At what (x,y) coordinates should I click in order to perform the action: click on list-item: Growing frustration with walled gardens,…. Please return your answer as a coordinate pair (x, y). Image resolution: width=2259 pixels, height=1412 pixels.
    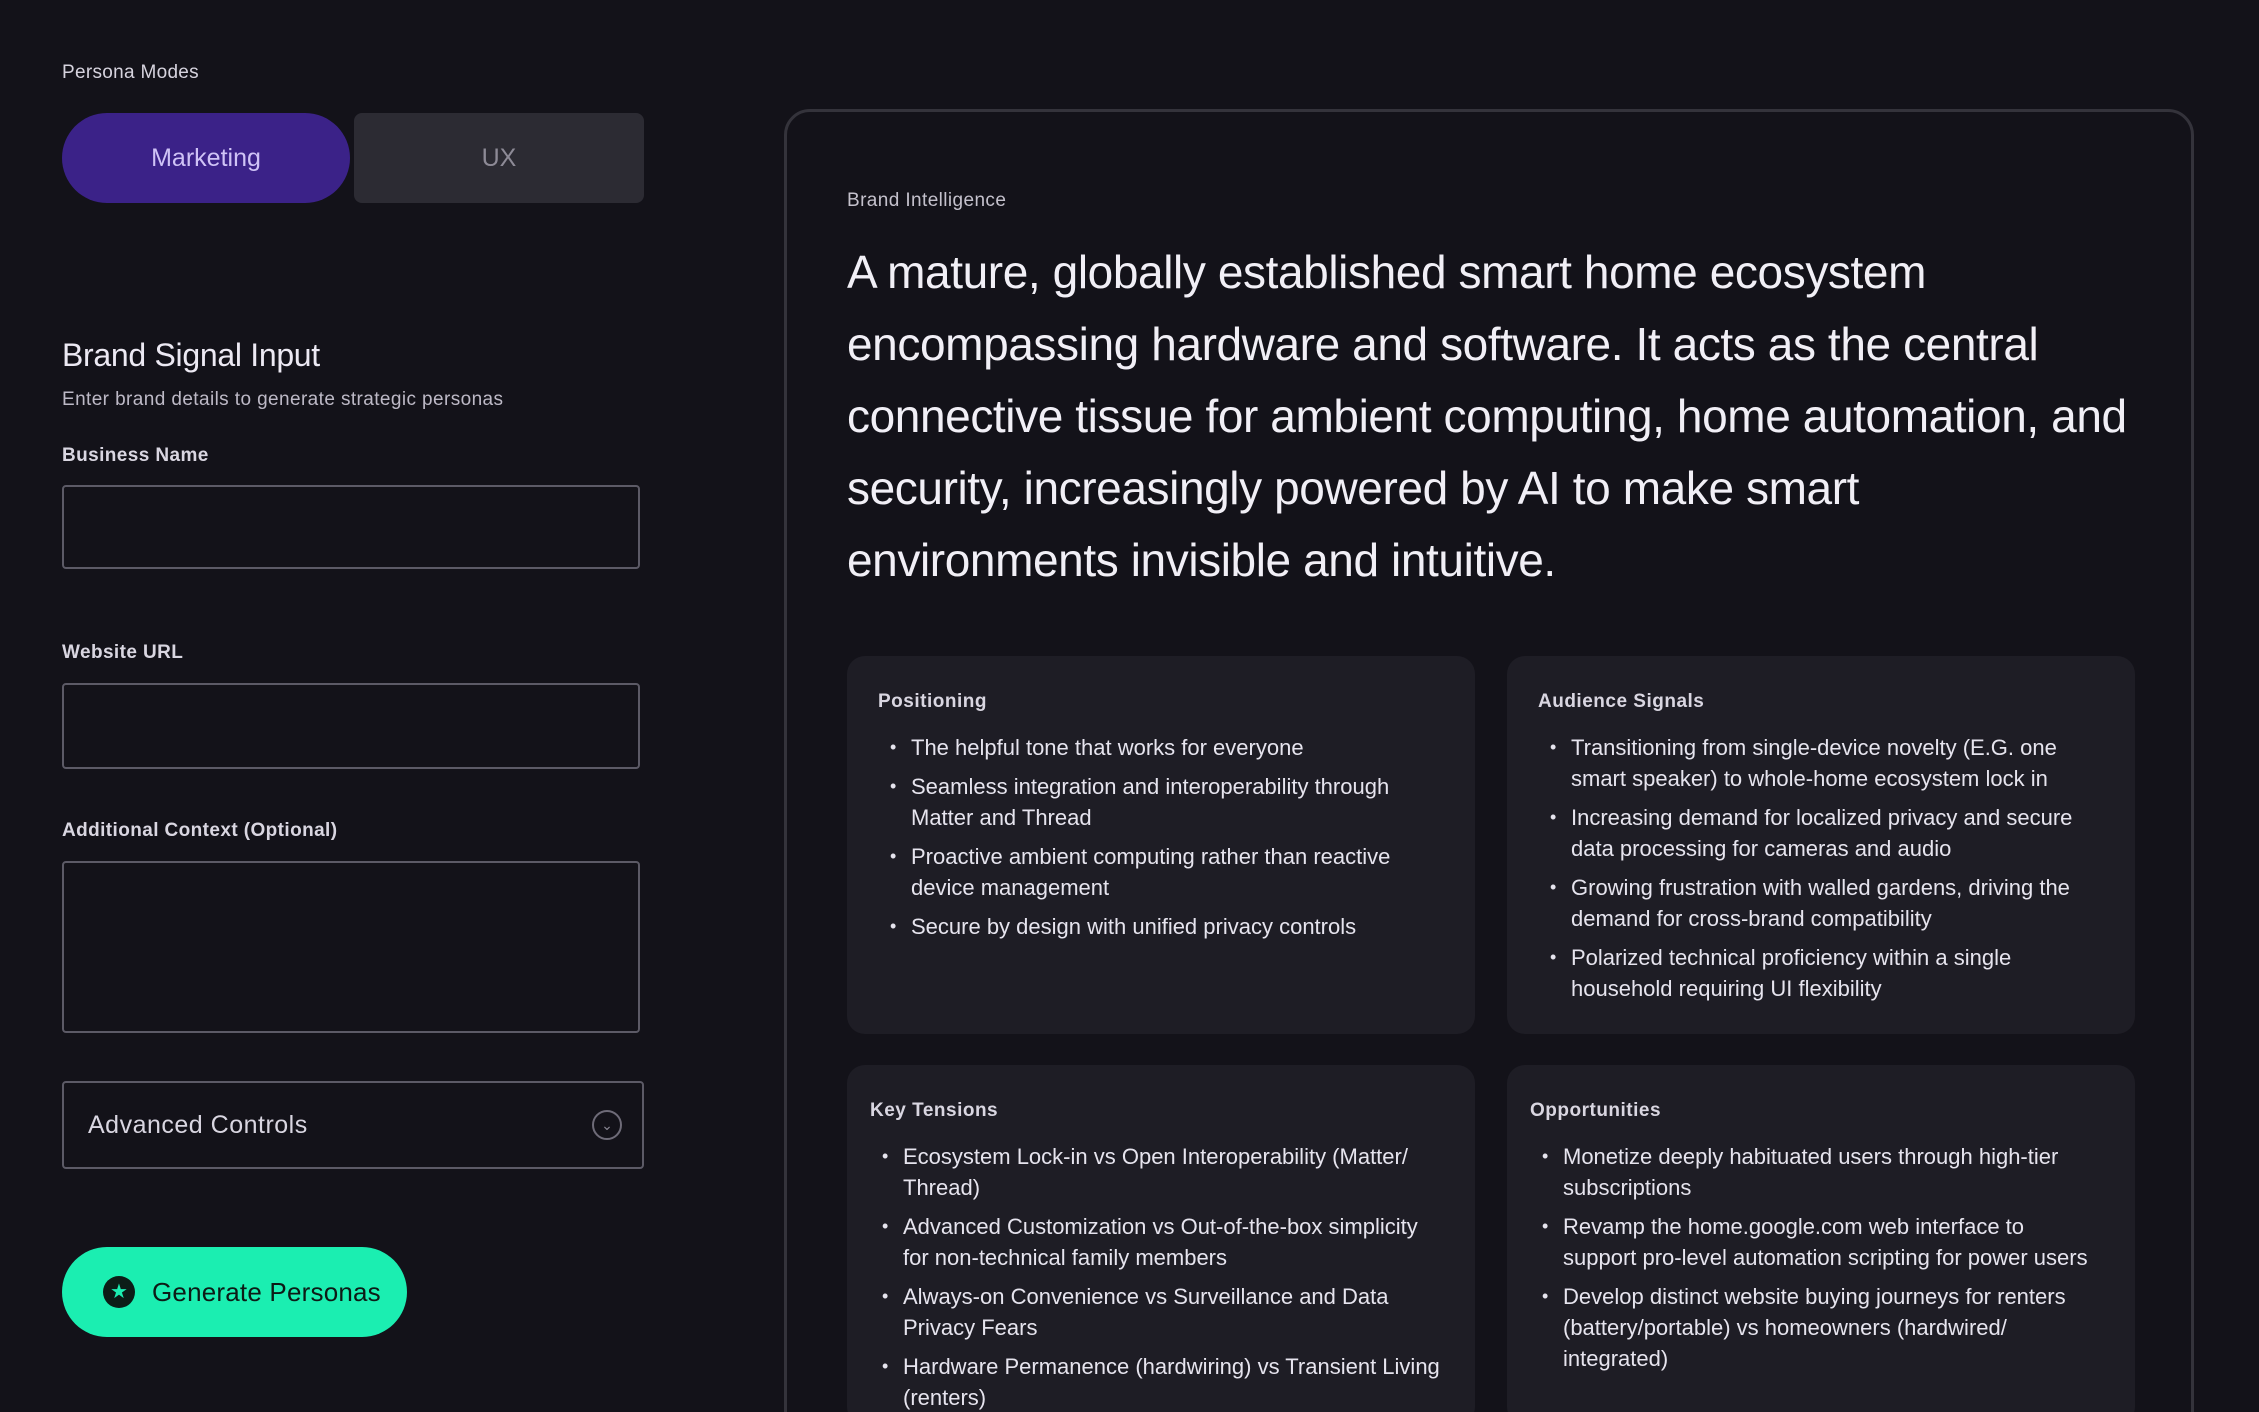
    Looking at the image, I should click on (1818, 903).